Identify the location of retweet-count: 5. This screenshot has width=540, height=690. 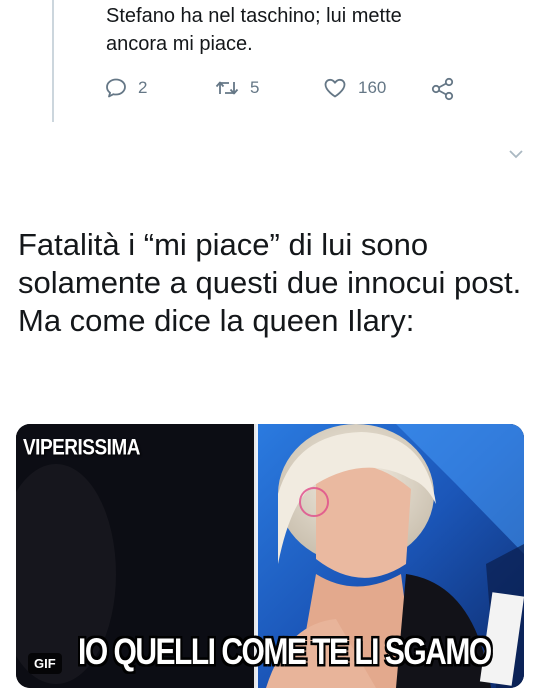
(255, 87).